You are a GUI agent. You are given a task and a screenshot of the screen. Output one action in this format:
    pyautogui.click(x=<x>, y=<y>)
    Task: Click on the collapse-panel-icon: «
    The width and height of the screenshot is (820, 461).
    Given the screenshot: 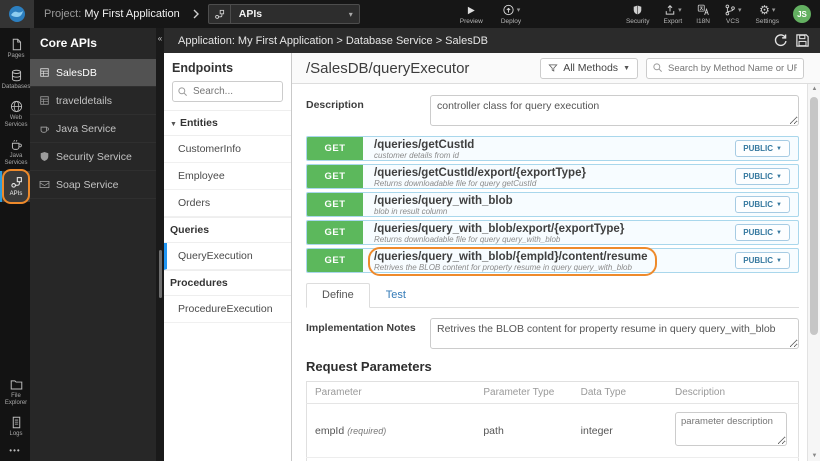 What is the action you would take?
    pyautogui.click(x=160, y=38)
    